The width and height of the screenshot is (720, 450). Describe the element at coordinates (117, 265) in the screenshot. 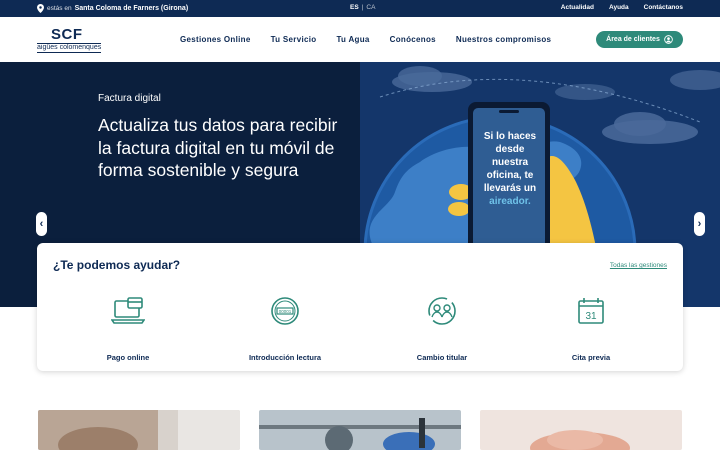

I see `help-title: ¿Te podemos ayudar?` at that location.